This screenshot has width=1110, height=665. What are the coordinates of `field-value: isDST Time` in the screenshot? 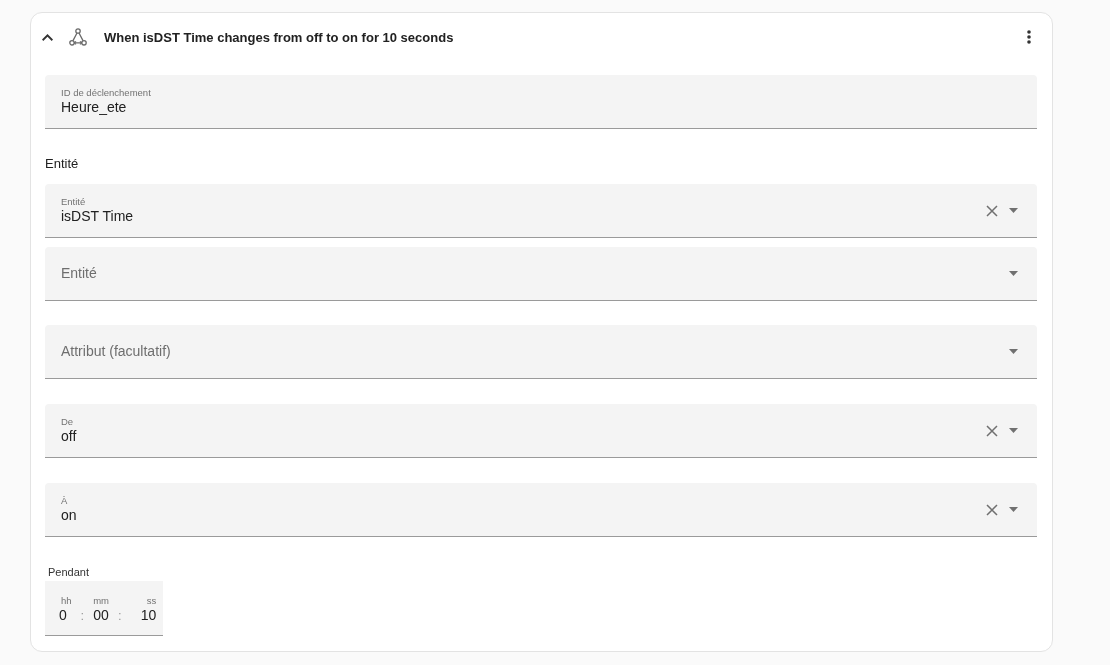 It's located at (97, 216).